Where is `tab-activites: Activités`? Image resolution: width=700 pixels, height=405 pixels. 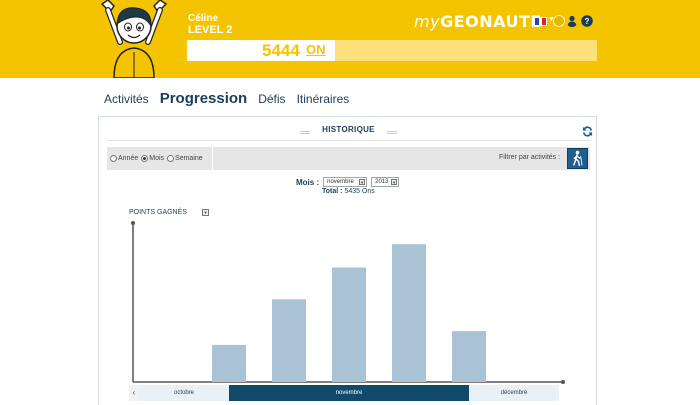 tab-activites: Activités is located at coordinates (126, 99).